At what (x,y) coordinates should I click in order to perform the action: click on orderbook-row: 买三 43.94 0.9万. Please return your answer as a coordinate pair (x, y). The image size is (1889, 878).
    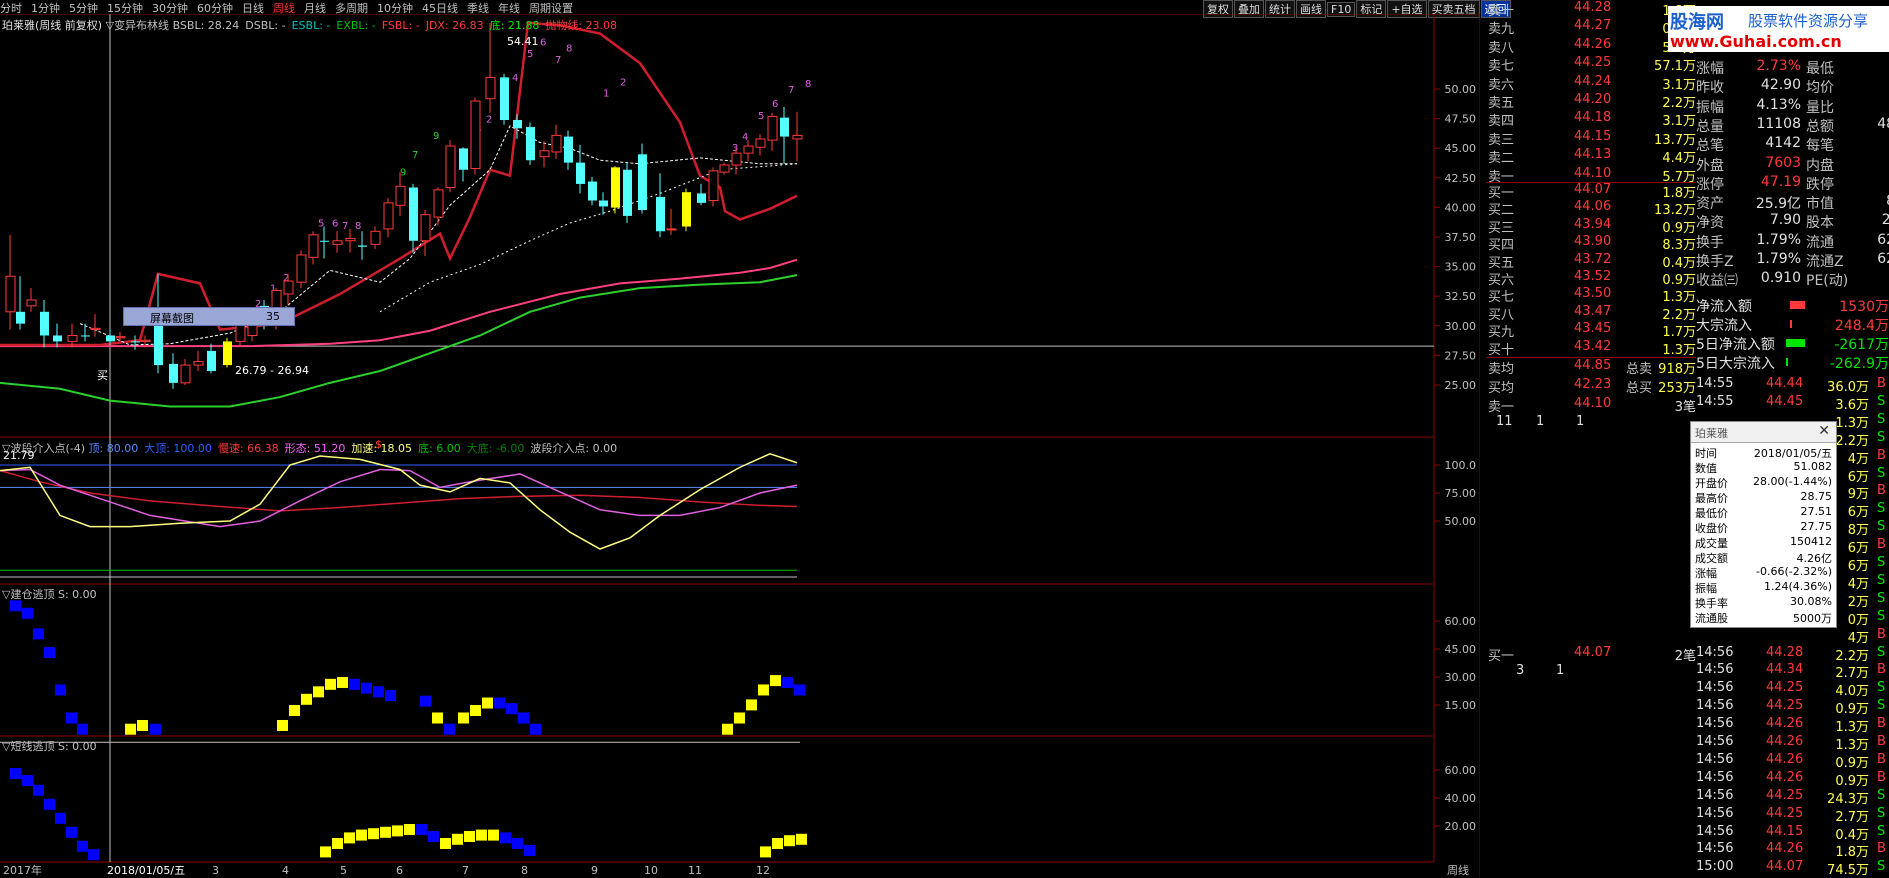
    Looking at the image, I should click on (1591, 226).